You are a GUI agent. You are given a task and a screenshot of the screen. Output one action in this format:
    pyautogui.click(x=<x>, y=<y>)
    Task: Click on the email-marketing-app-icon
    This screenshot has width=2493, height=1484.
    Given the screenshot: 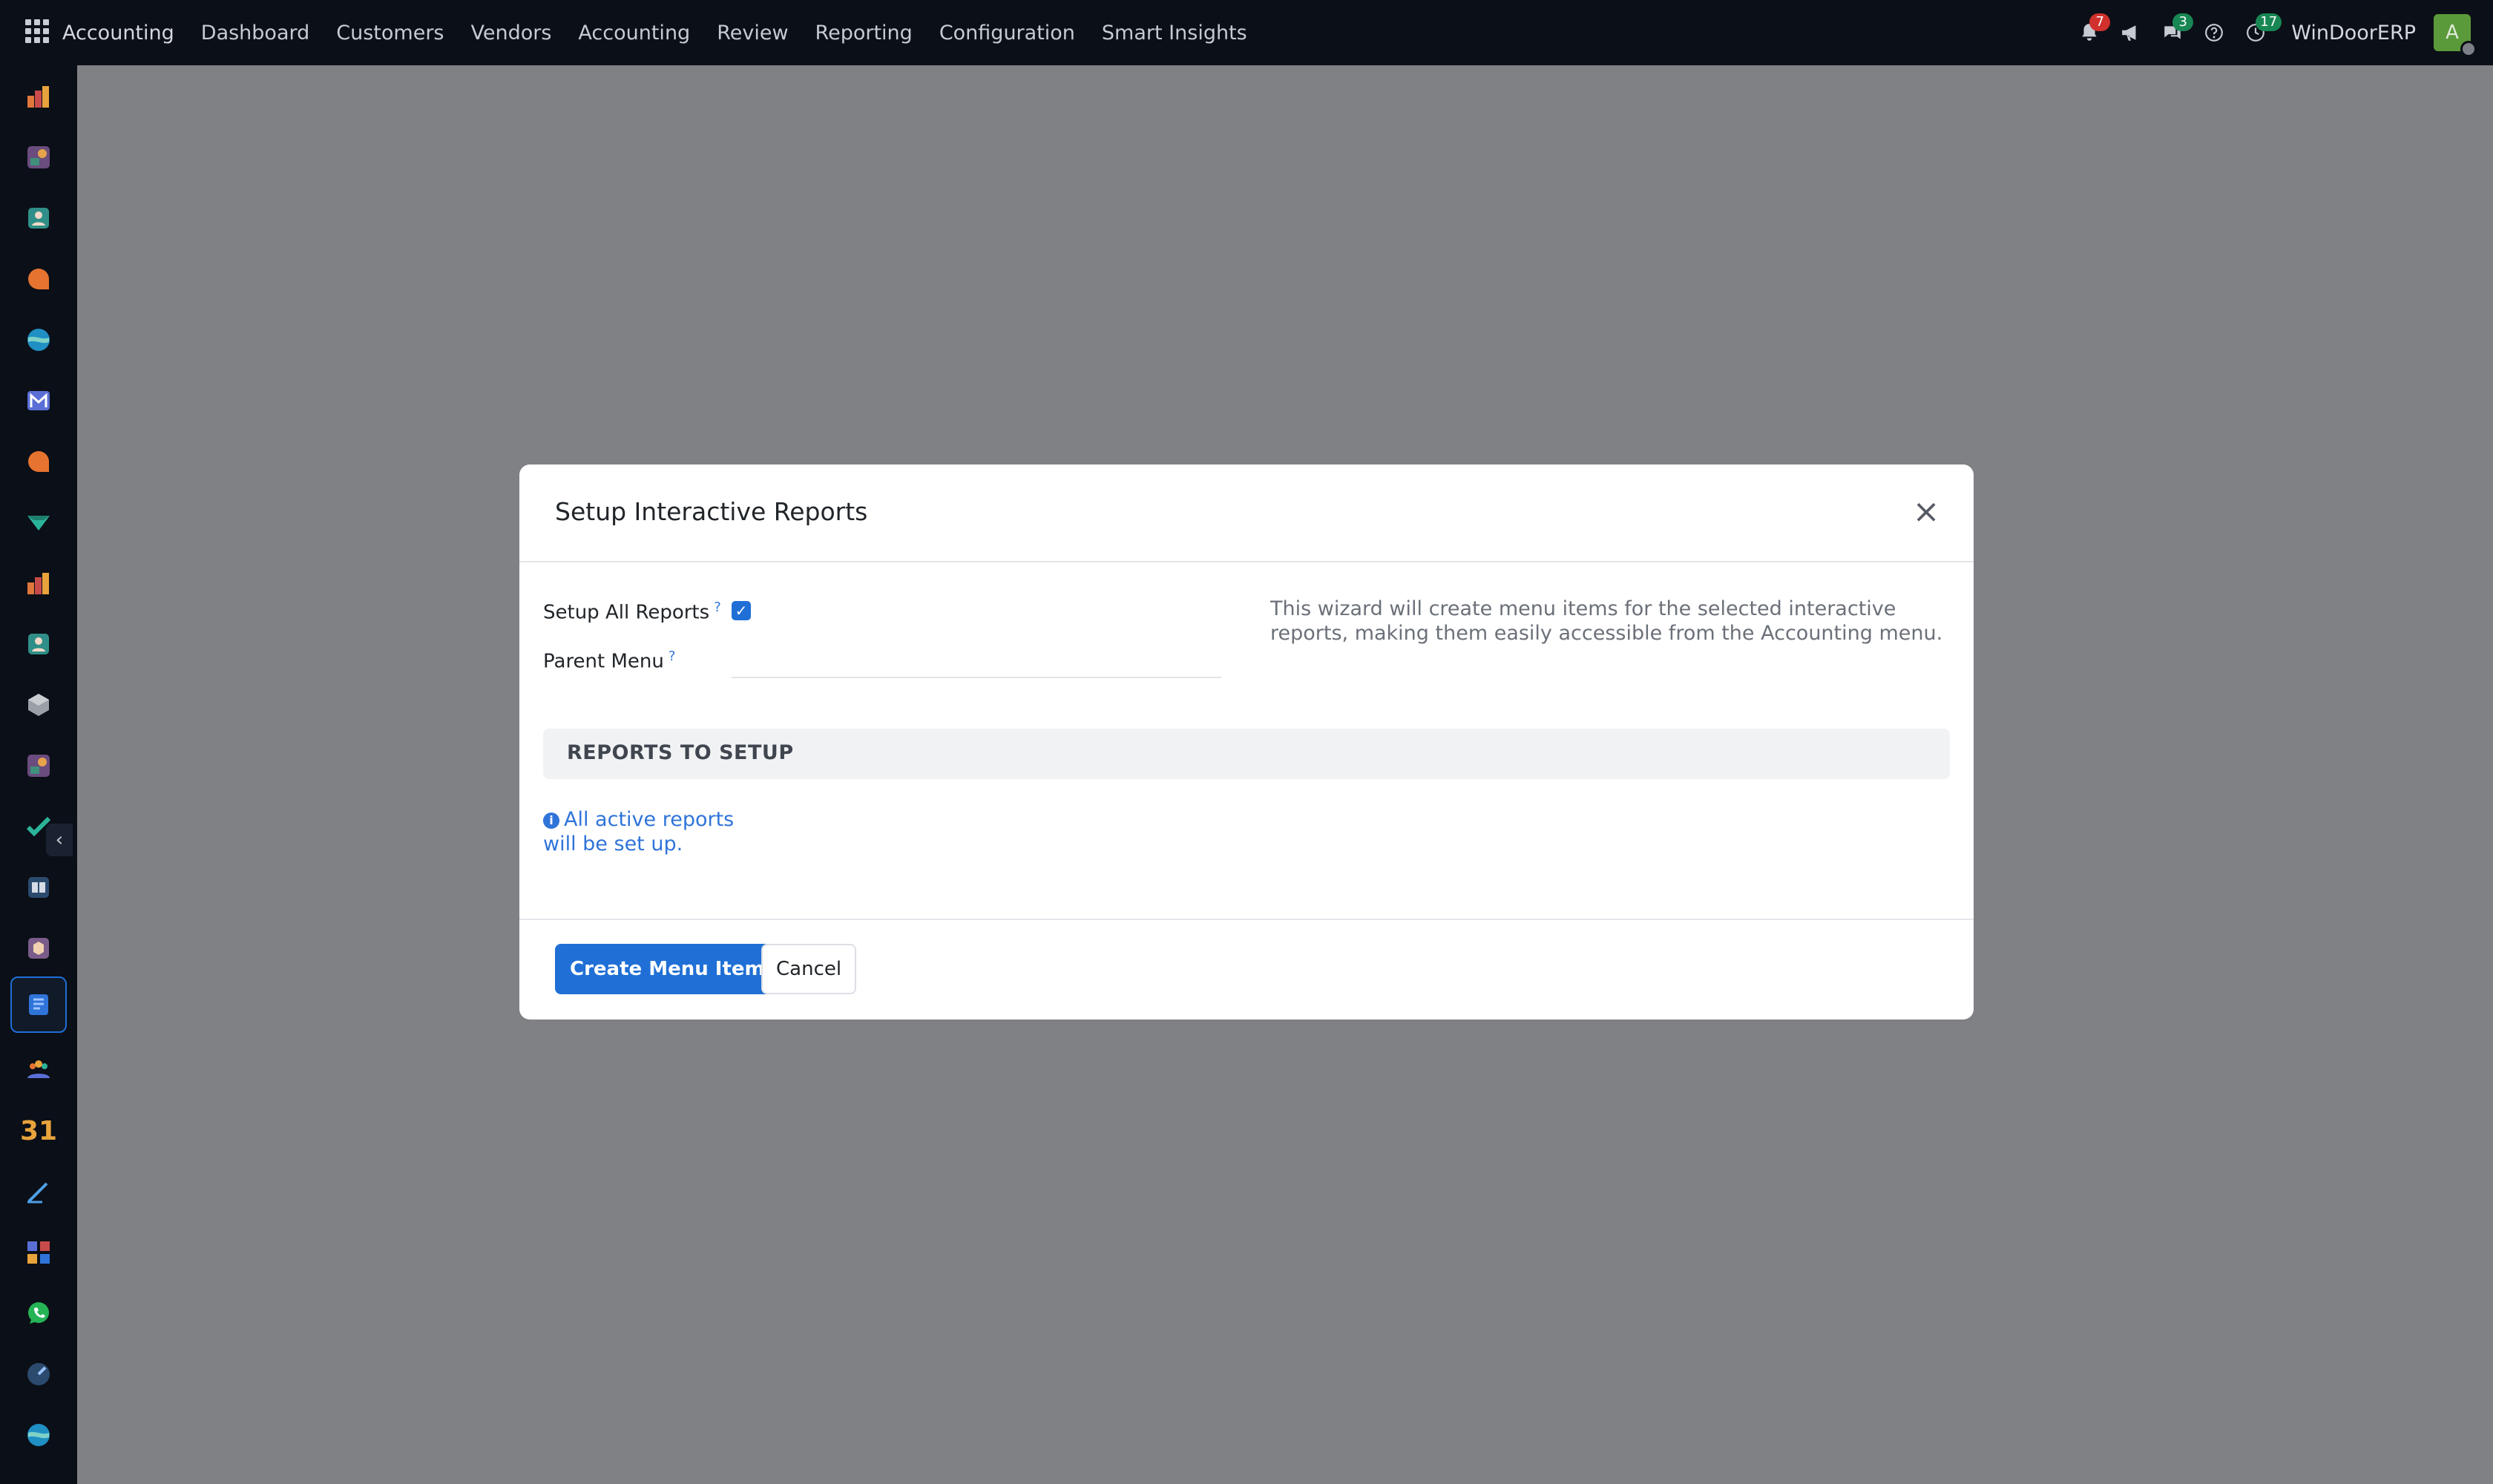 What is the action you would take?
    pyautogui.click(x=38, y=400)
    